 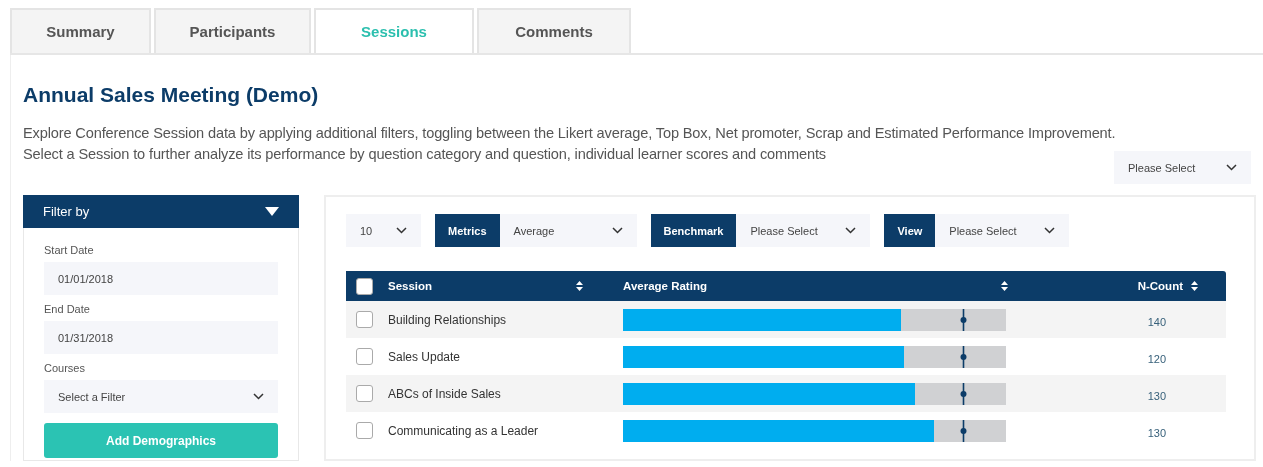 I want to click on field-label: End Date, so click(x=67, y=309).